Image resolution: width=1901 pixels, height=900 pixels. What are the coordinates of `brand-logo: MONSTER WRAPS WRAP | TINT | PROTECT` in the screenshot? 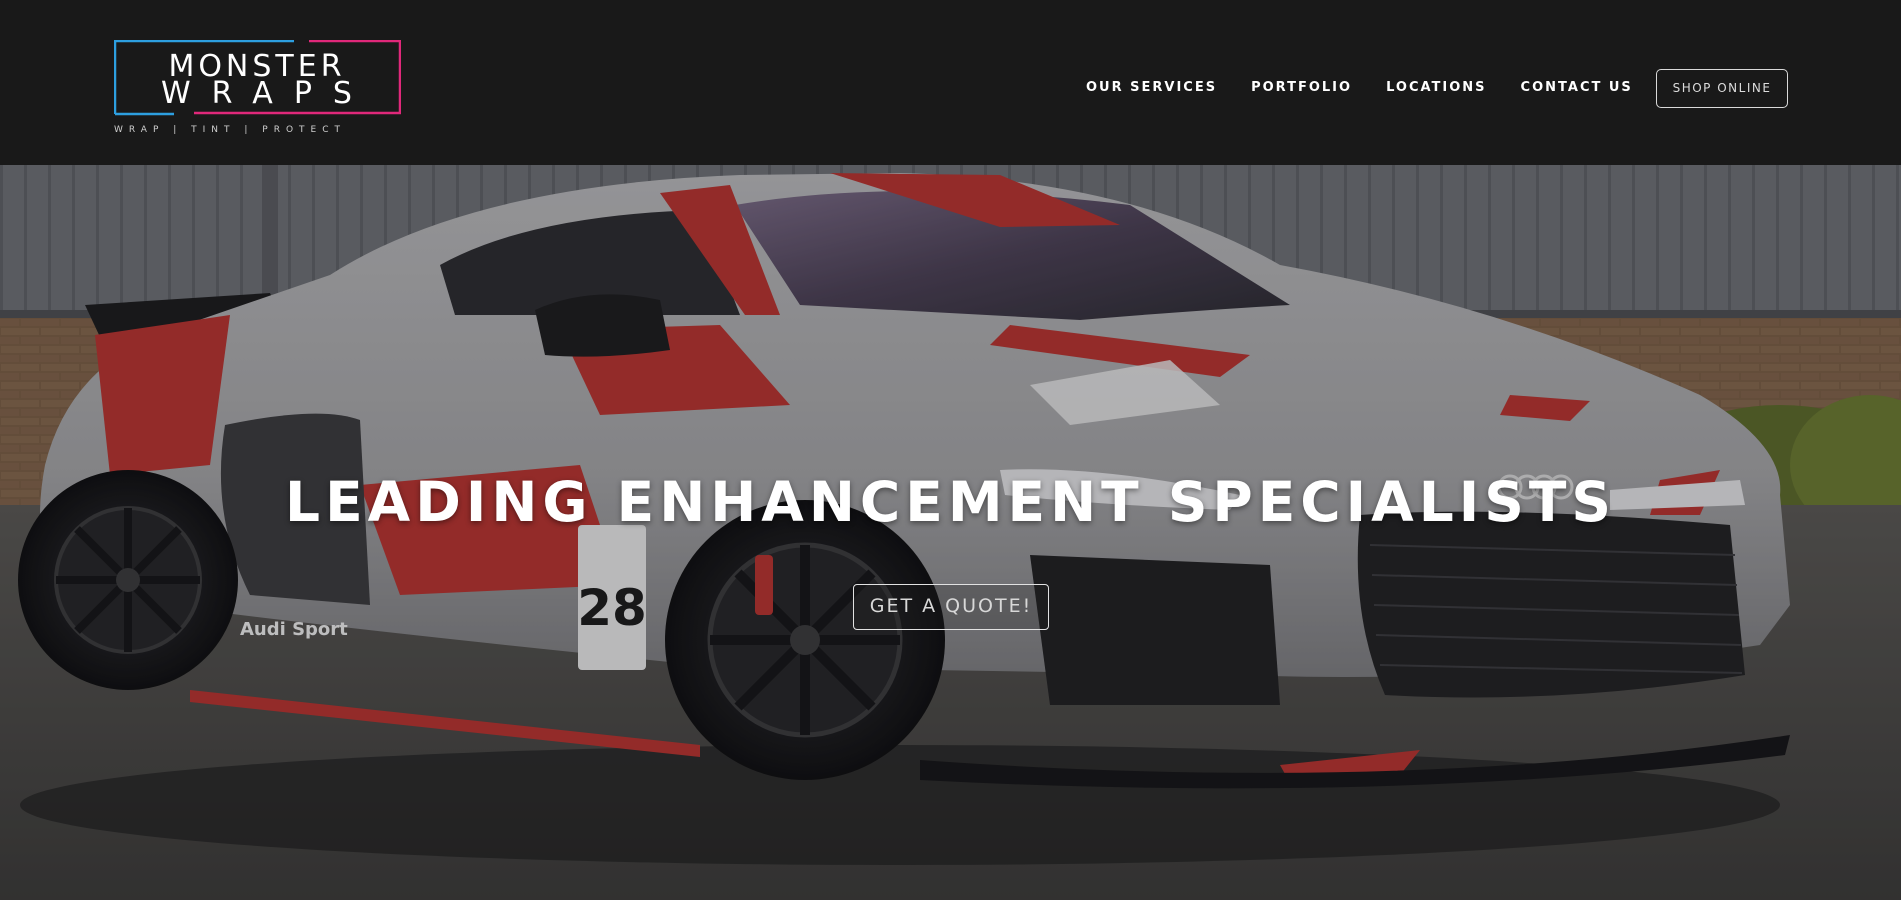 It's located at (257, 90).